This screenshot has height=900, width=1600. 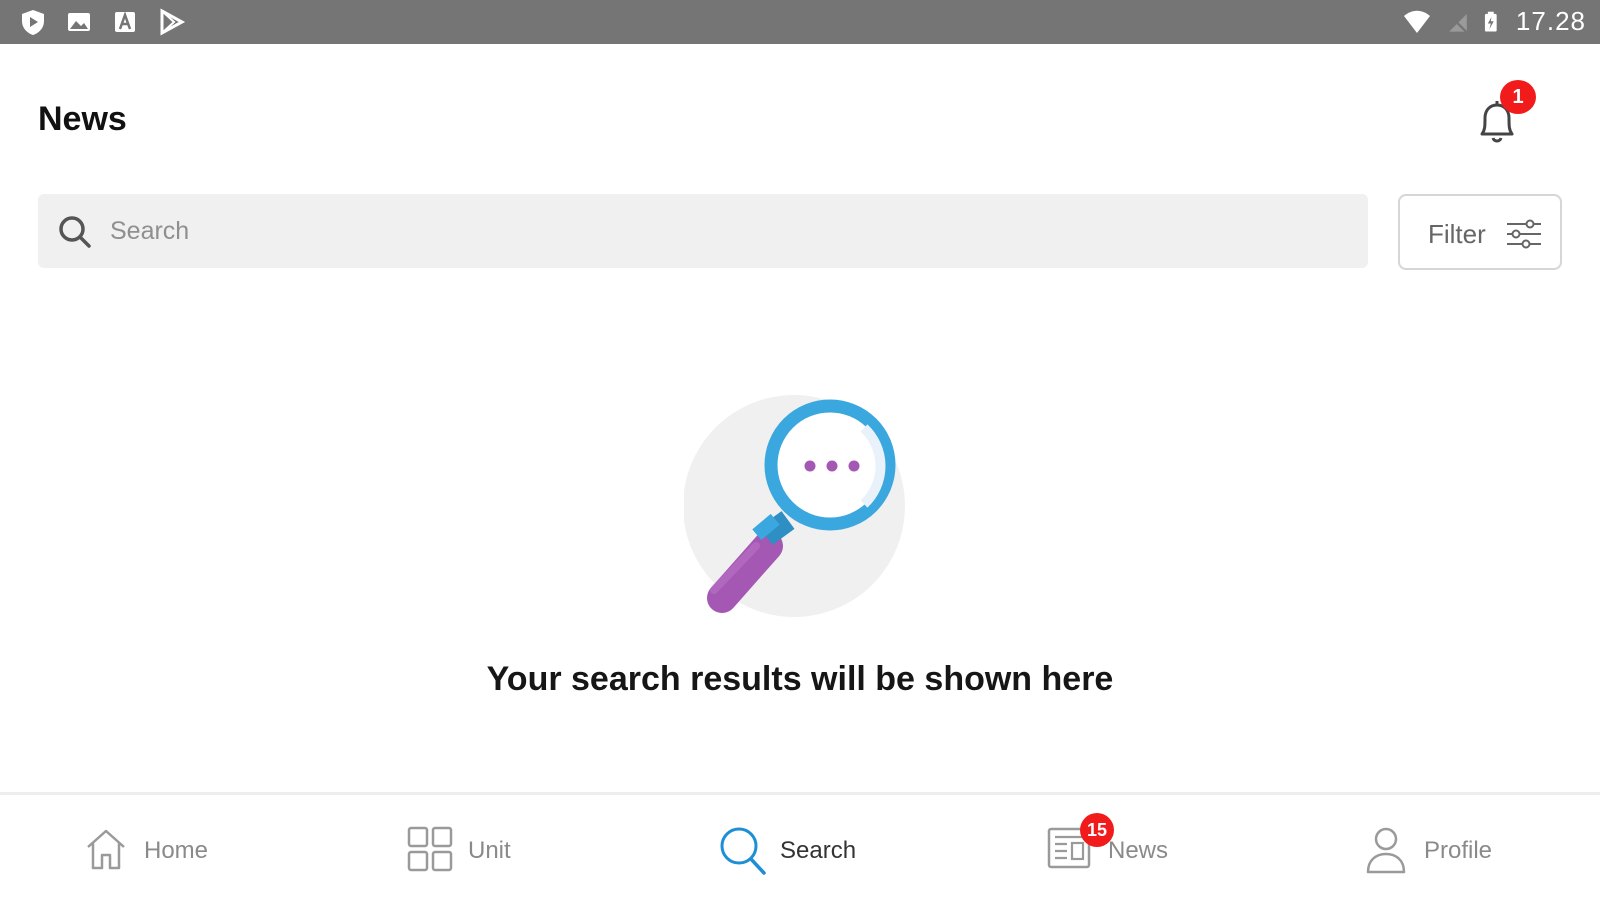 What do you see at coordinates (1550, 21) in the screenshot?
I see `status-bar-time: 17.28` at bounding box center [1550, 21].